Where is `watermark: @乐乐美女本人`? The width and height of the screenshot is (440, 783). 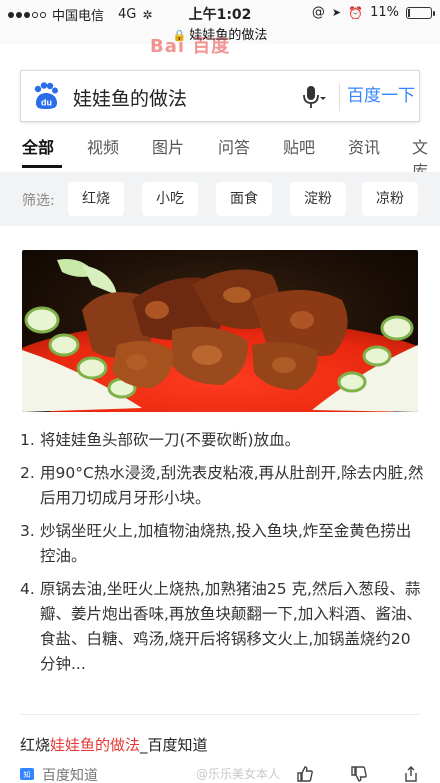
watermark: @乐乐美女本人 is located at coordinates (238, 774).